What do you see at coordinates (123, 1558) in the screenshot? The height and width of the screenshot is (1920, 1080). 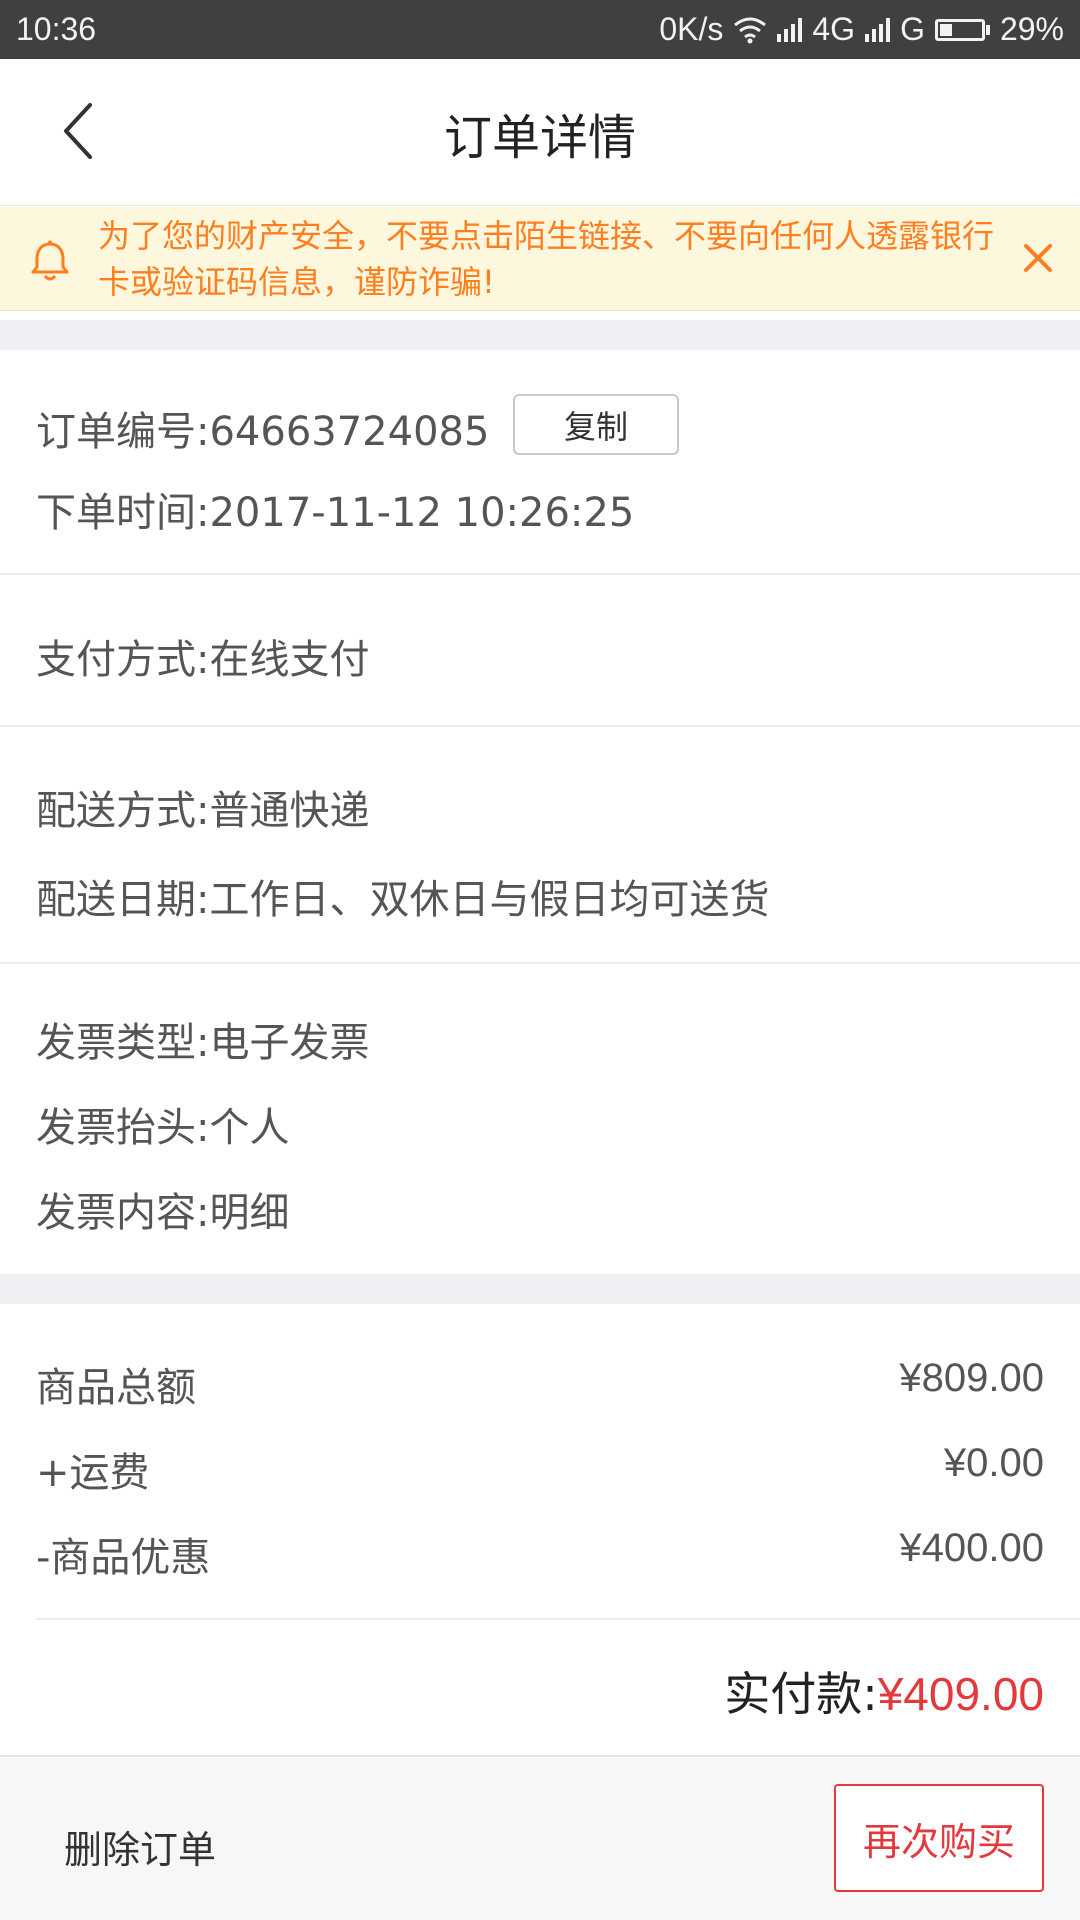 I see `discount-label: -商品优惠` at bounding box center [123, 1558].